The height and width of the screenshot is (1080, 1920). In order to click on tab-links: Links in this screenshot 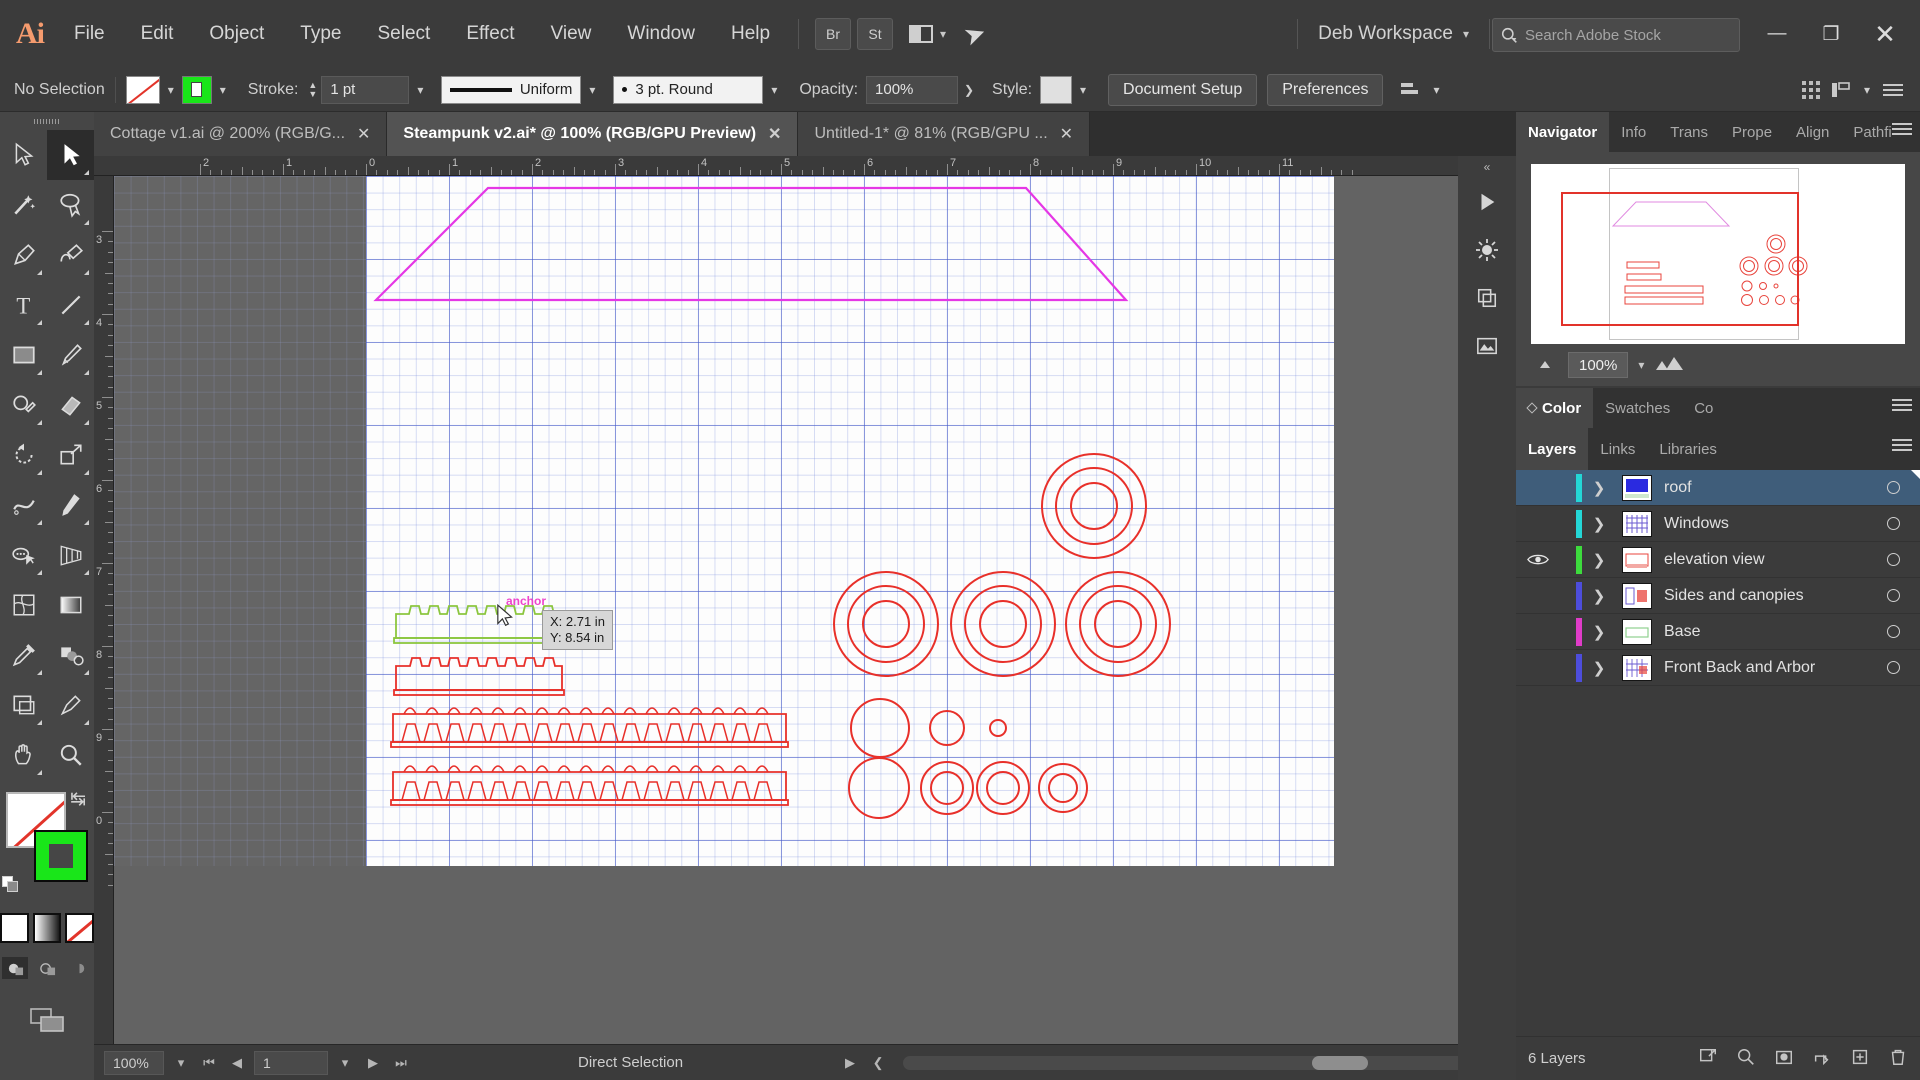, I will do `click(1617, 449)`.